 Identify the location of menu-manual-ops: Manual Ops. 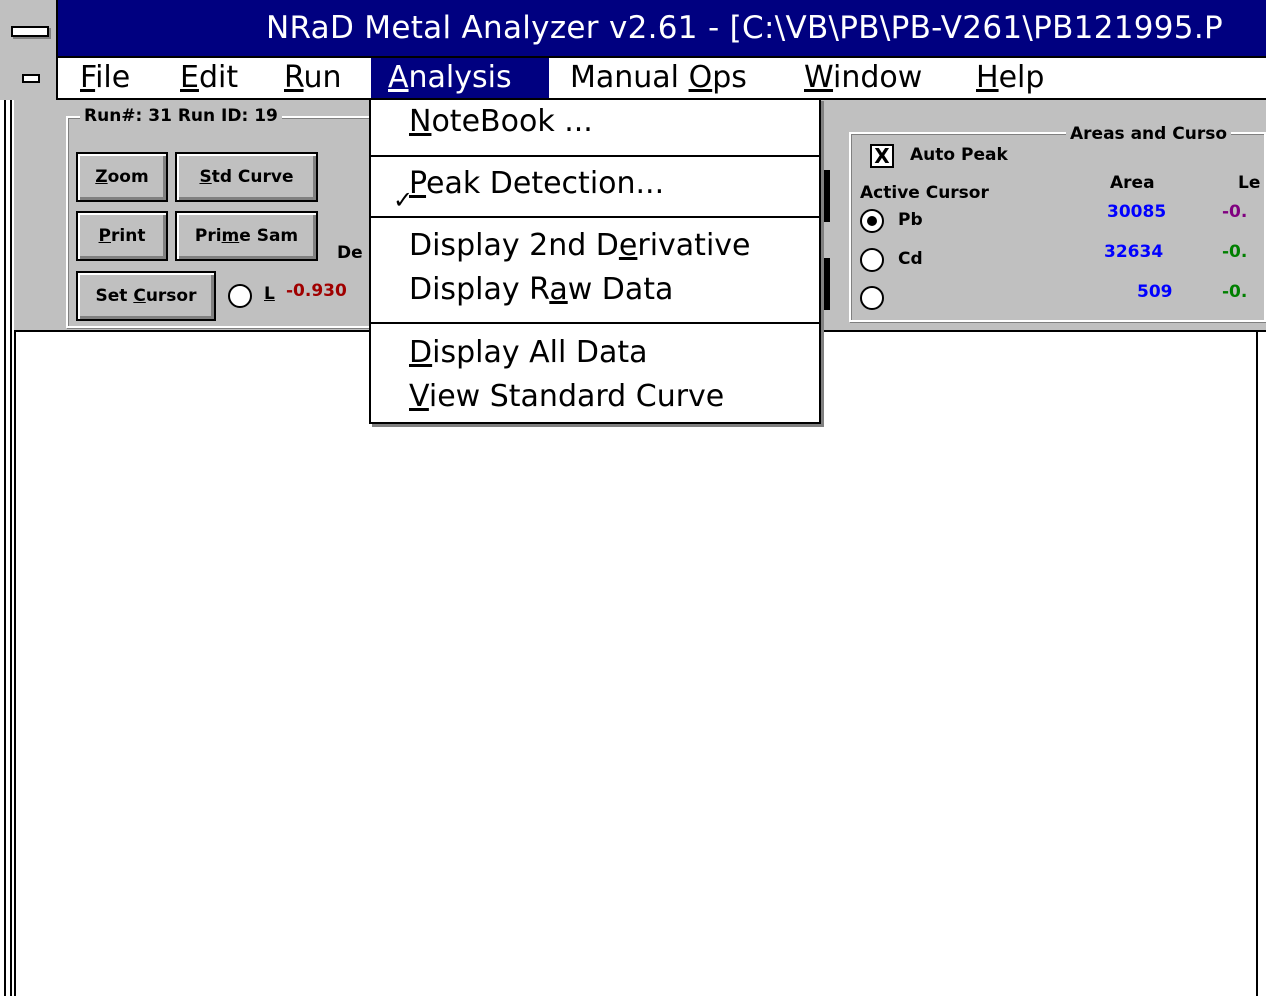
(658, 78).